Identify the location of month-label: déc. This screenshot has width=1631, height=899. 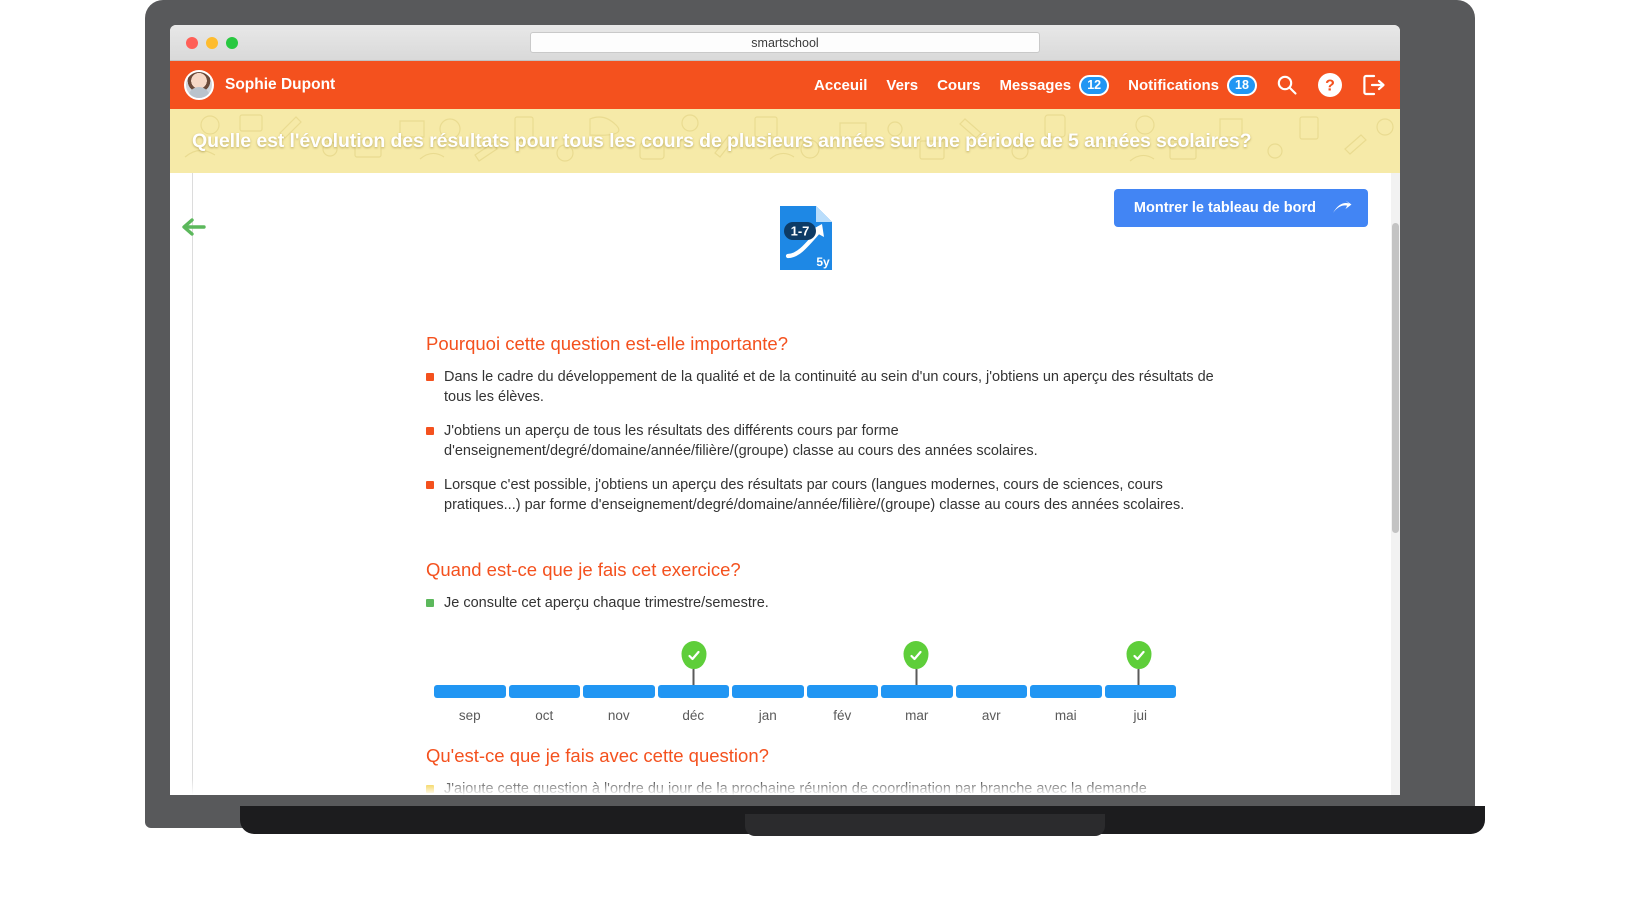
(693, 715).